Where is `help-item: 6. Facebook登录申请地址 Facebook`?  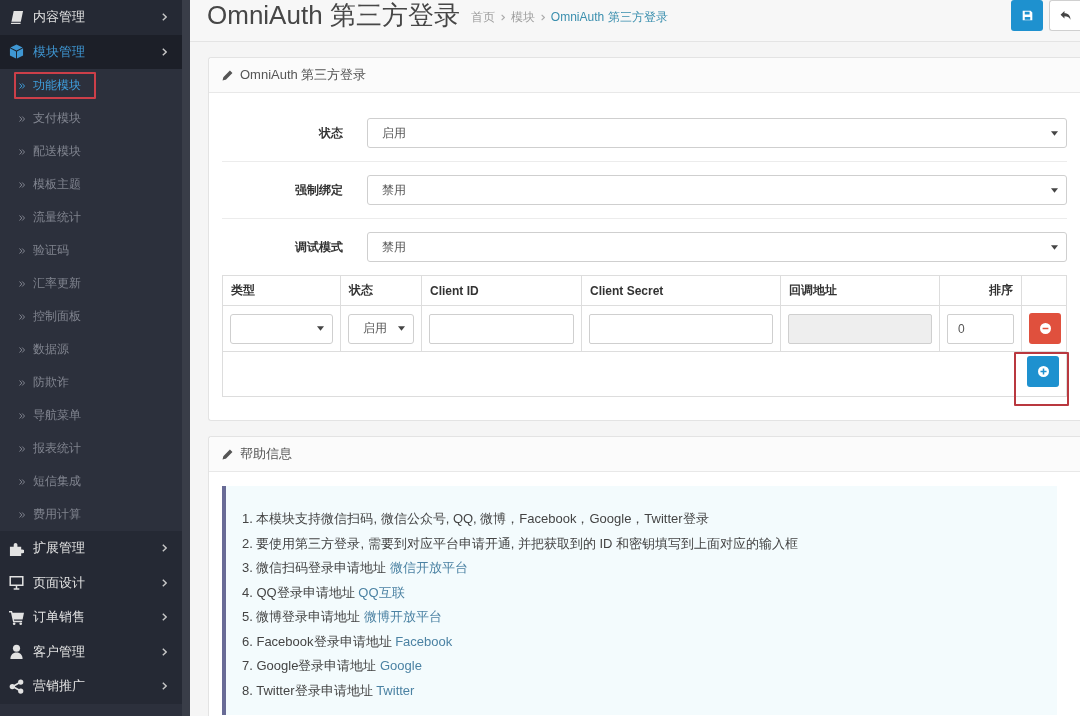
help-item: 6. Facebook登录申请地址 Facebook is located at coordinates (348, 641).